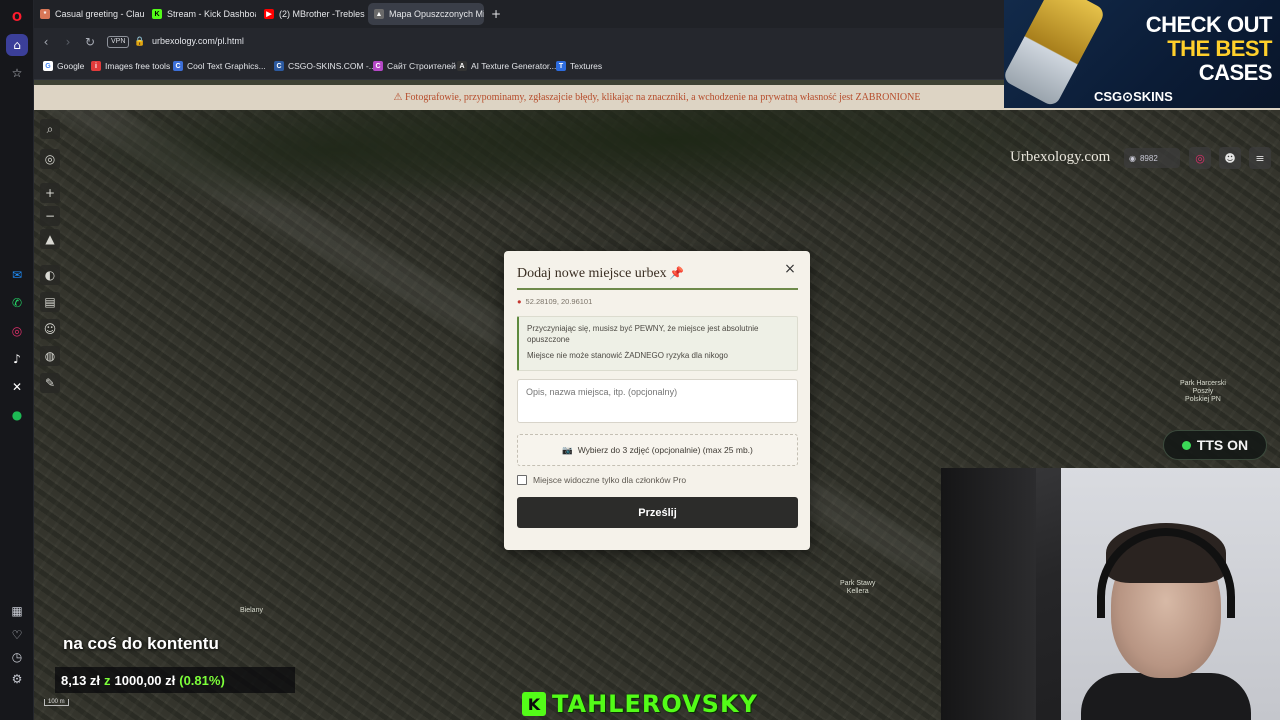  Describe the element at coordinates (63, 66) in the screenshot. I see `bookmark-google: G Google` at that location.